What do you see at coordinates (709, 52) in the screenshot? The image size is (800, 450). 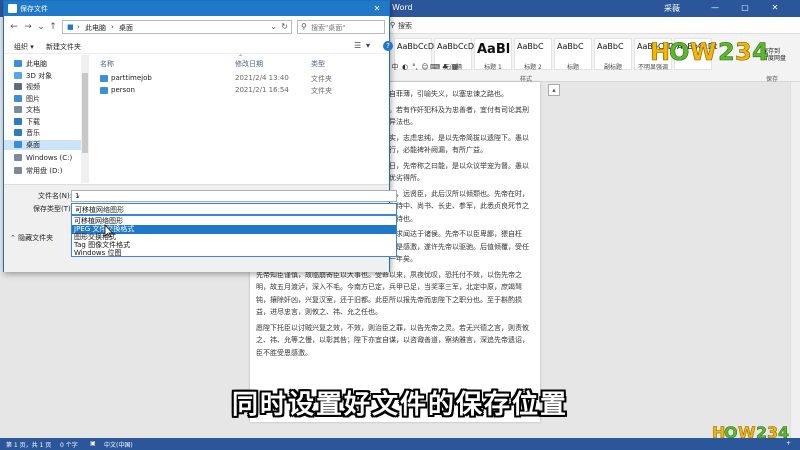 I see `logo-graphic: H O W 2 3 4` at bounding box center [709, 52].